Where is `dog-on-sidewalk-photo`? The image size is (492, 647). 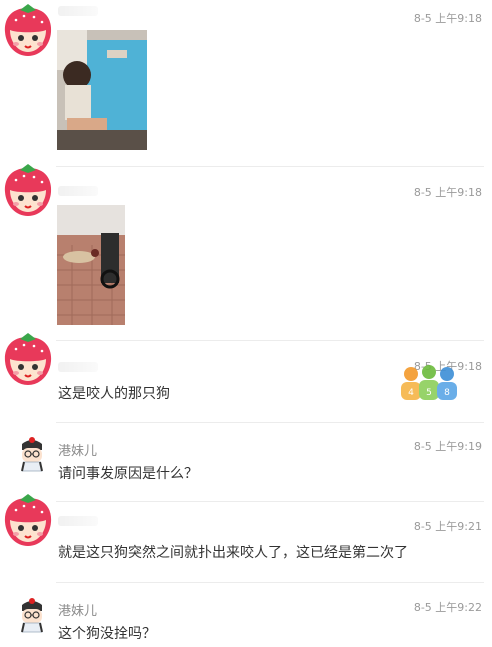 dog-on-sidewalk-photo is located at coordinates (91, 265).